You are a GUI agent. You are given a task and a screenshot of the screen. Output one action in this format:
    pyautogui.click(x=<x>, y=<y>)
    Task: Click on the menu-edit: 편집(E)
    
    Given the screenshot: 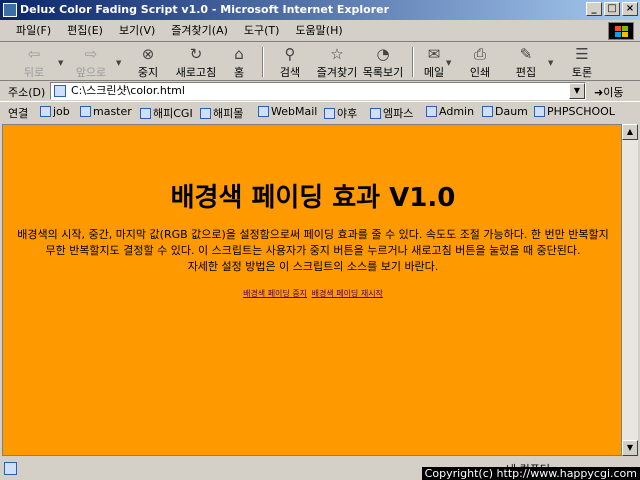 What is the action you would take?
    pyautogui.click(x=85, y=31)
    